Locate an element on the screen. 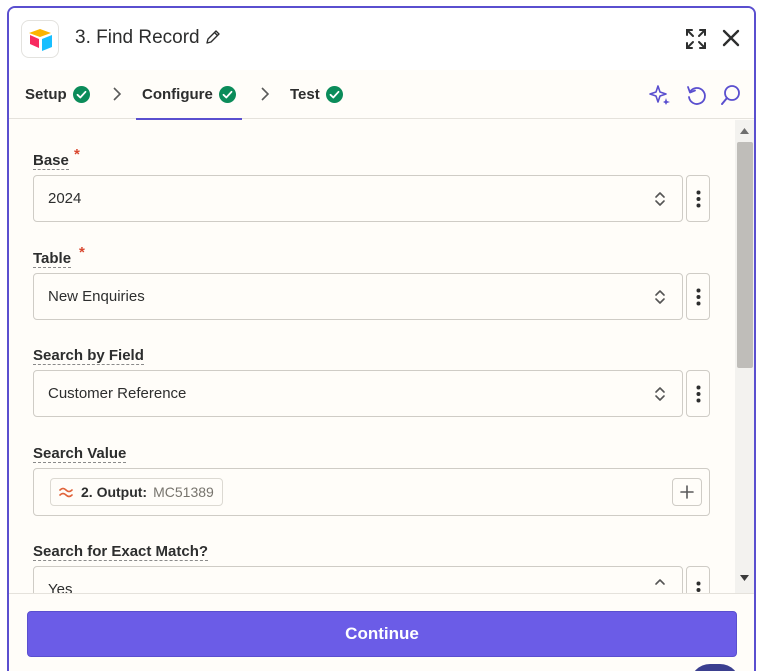  insert-data-button is located at coordinates (687, 492).